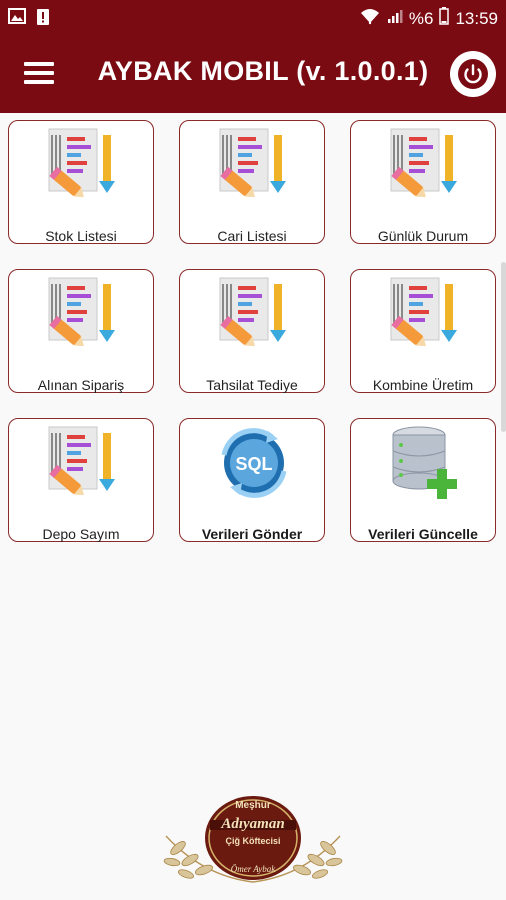 The image size is (506, 900). I want to click on menu-tile: Tahsilat Tediye, so click(252, 331).